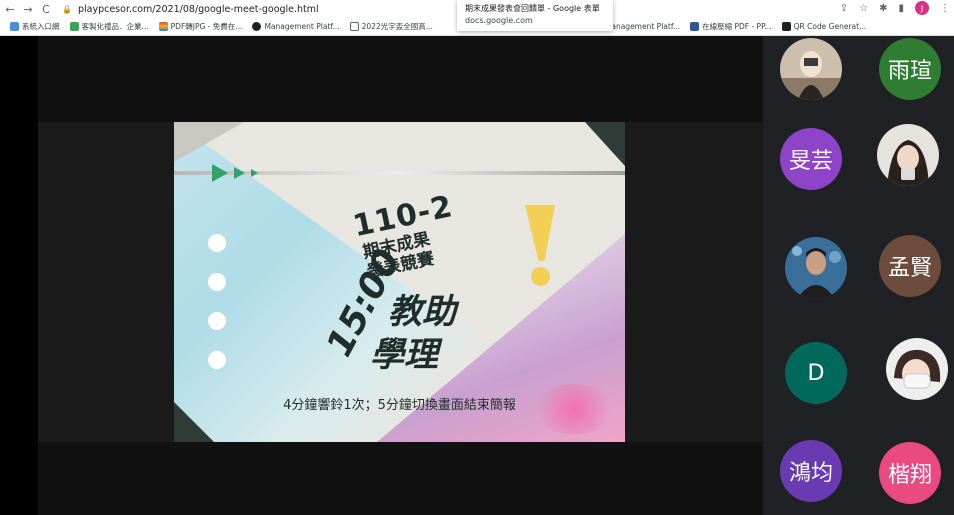  I want to click on participant-name: 雨瑄, so click(909, 71).